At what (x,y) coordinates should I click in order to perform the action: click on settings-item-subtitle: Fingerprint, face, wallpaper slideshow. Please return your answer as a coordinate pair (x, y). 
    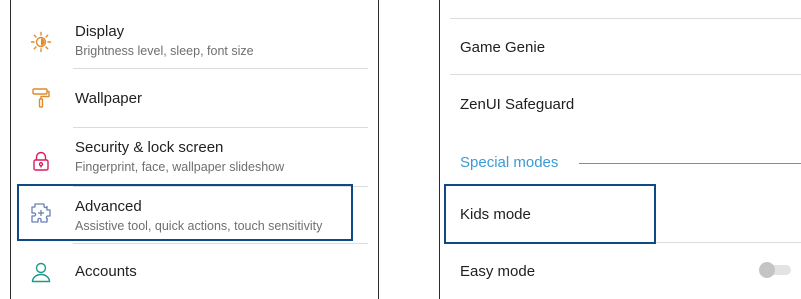
    Looking at the image, I should click on (180, 167).